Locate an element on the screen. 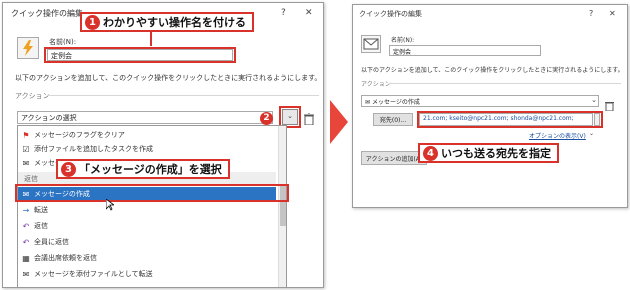 The height and width of the screenshot is (290, 630). mouse-cursor-icon is located at coordinates (110, 205).